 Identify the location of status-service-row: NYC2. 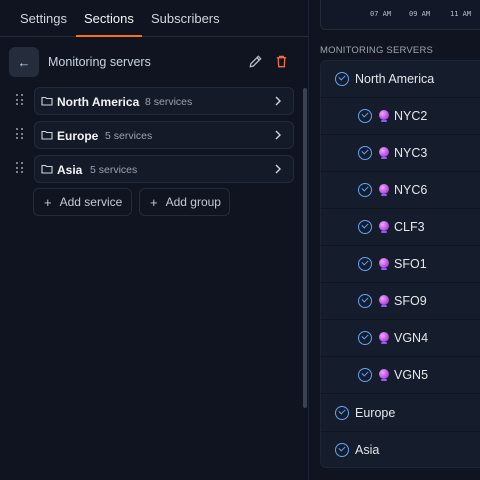
(400, 116).